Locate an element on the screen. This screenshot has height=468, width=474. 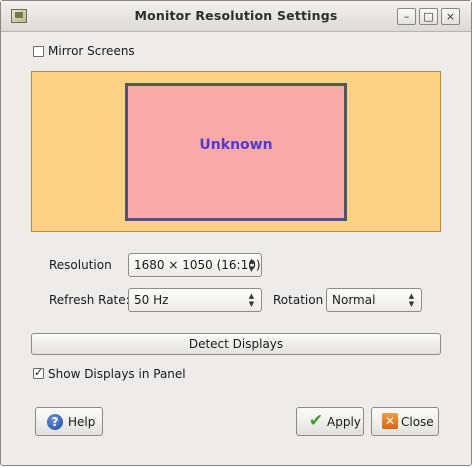
monitor-name: Unknown is located at coordinates (236, 145).